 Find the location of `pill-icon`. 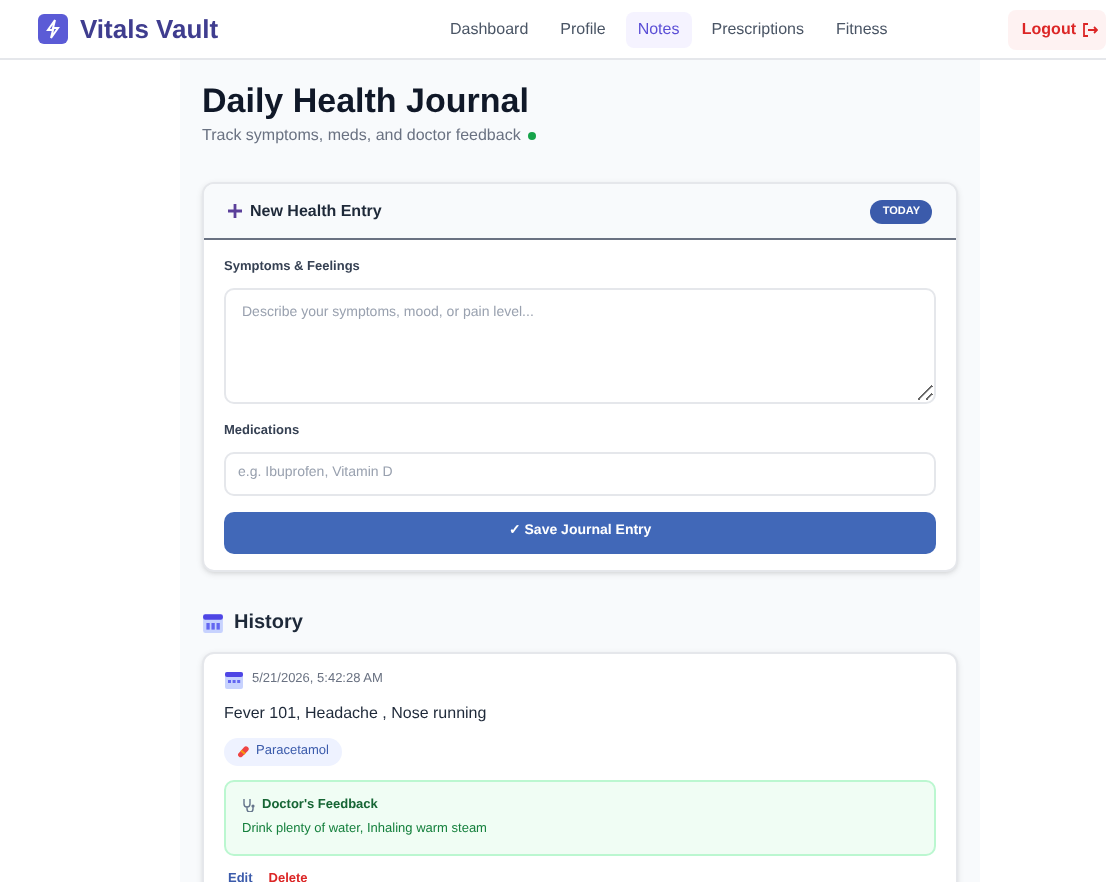

pill-icon is located at coordinates (243, 751).